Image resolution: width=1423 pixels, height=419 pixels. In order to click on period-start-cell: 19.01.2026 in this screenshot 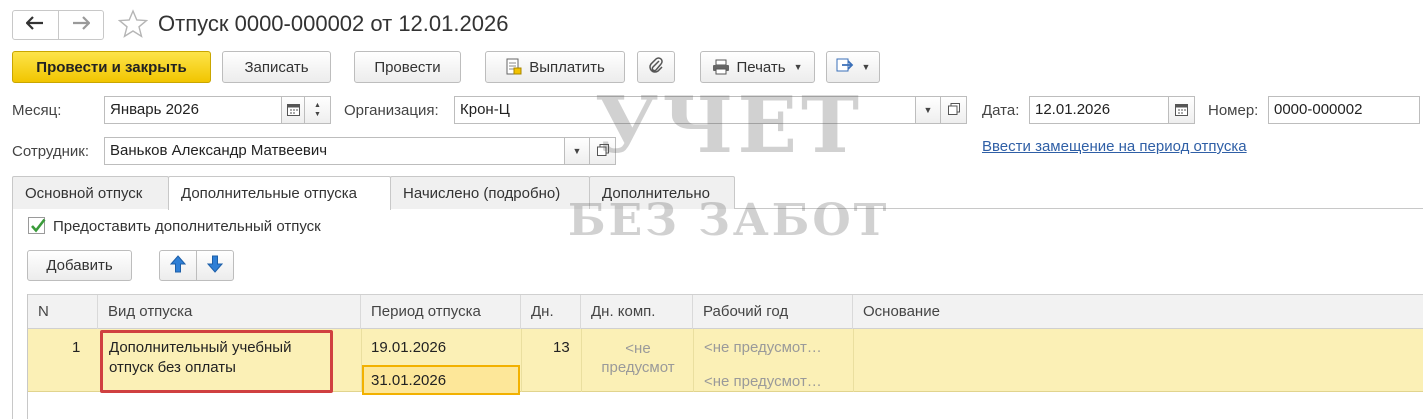, I will do `click(408, 347)`.